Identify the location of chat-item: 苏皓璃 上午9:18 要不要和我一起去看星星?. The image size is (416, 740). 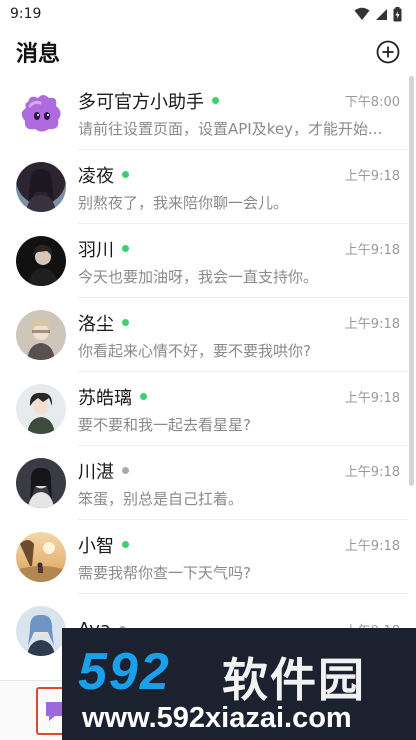
(204, 409).